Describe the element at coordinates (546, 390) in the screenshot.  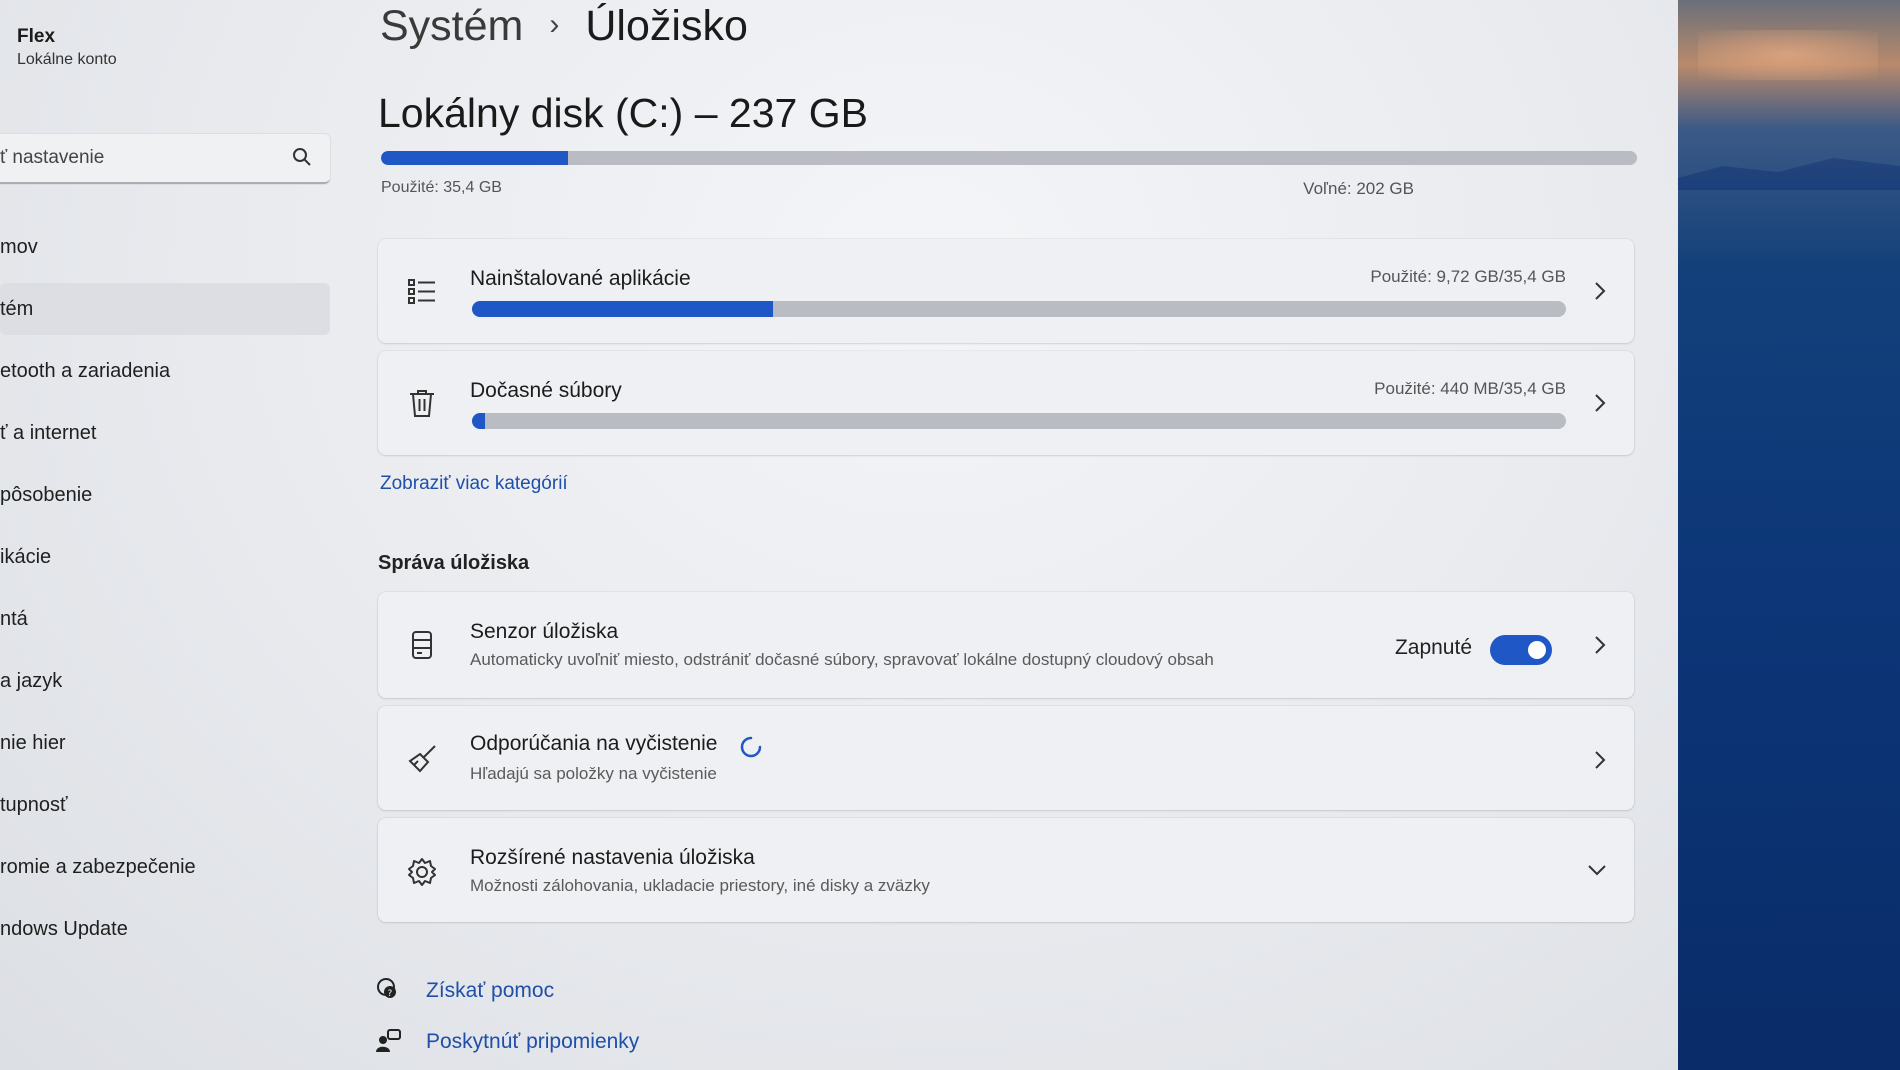
I see `category-title: Dočasné súbory` at that location.